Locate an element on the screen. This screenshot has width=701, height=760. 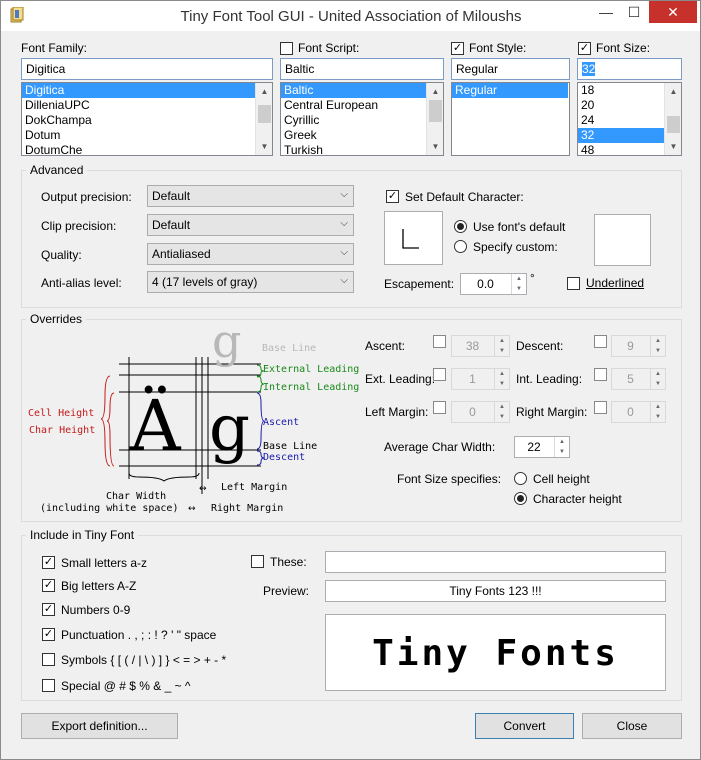
ext-leading-stepper: 1 ▲ ▼ is located at coordinates (480, 379).